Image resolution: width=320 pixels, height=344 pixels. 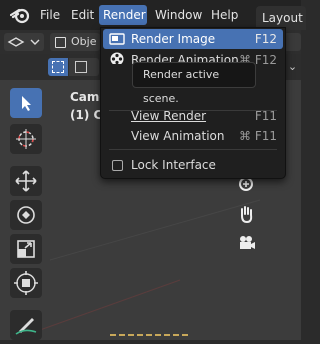 What do you see at coordinates (84, 41) in the screenshot?
I see `object-mode-label: Obje` at bounding box center [84, 41].